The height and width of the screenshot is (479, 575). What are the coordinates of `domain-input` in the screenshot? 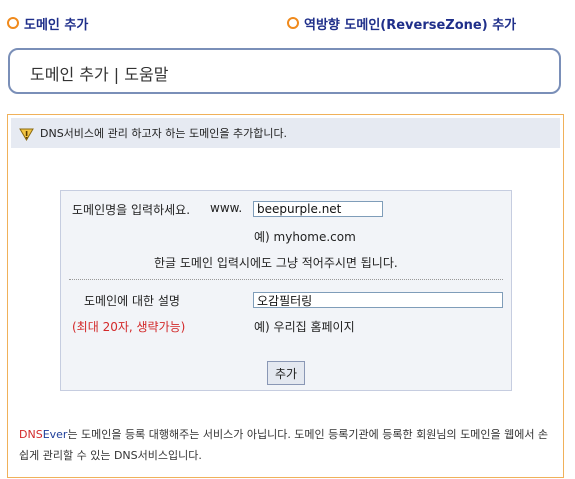 It's located at (318, 209).